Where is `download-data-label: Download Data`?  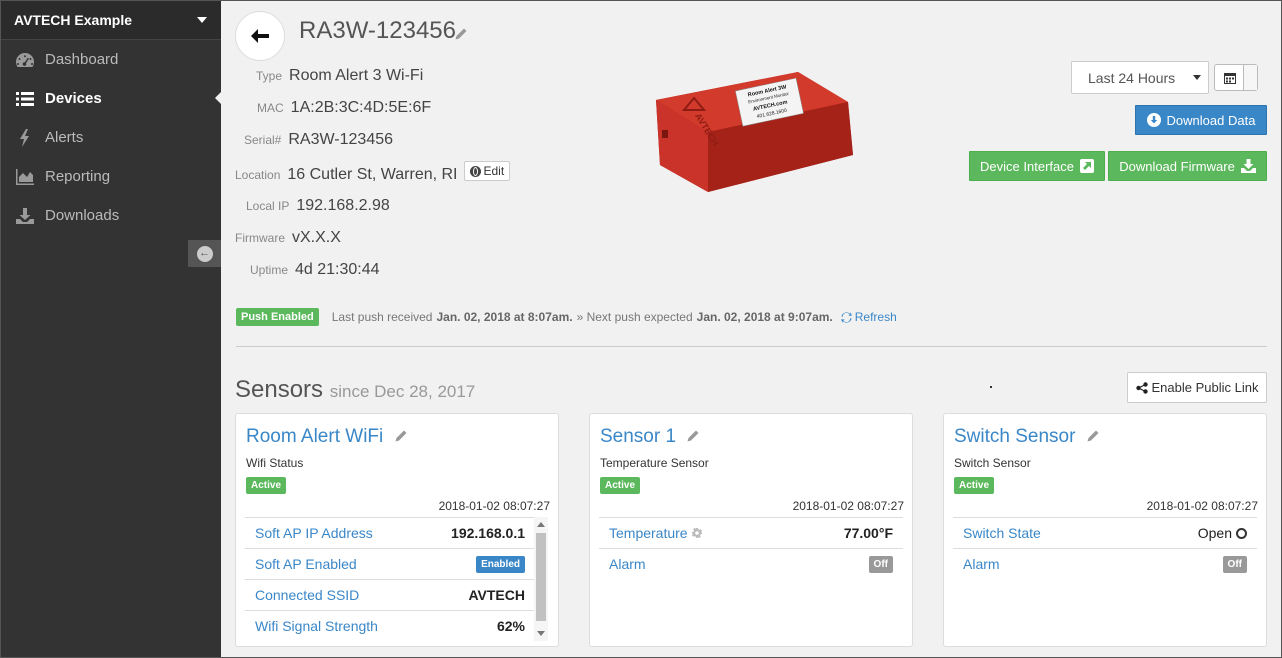
download-data-label: Download Data is located at coordinates (1211, 120).